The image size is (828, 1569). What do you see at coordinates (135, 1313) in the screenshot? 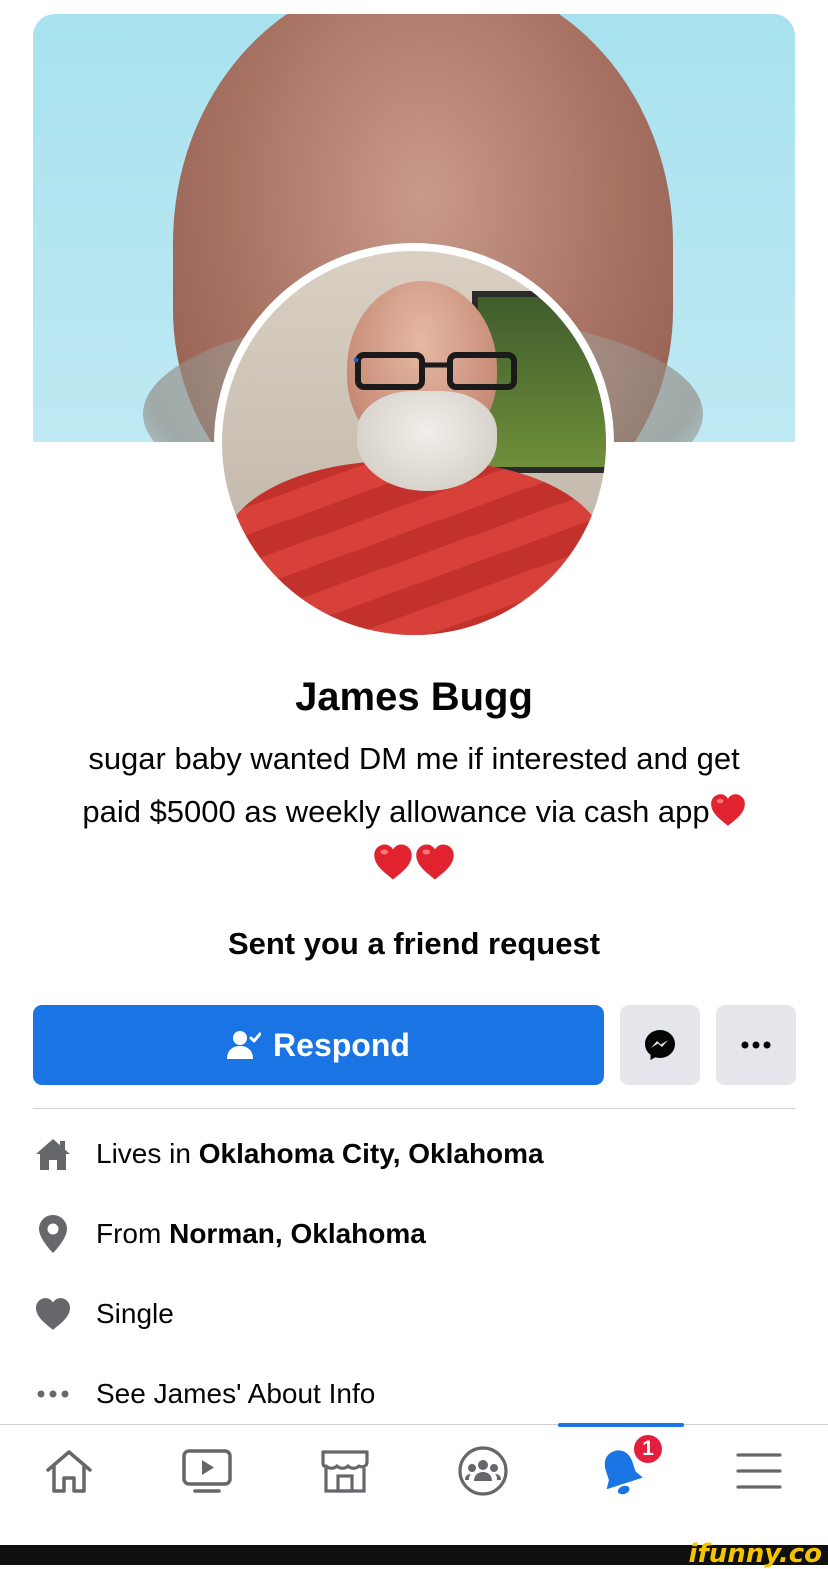
I see `relationship-status: Single` at bounding box center [135, 1313].